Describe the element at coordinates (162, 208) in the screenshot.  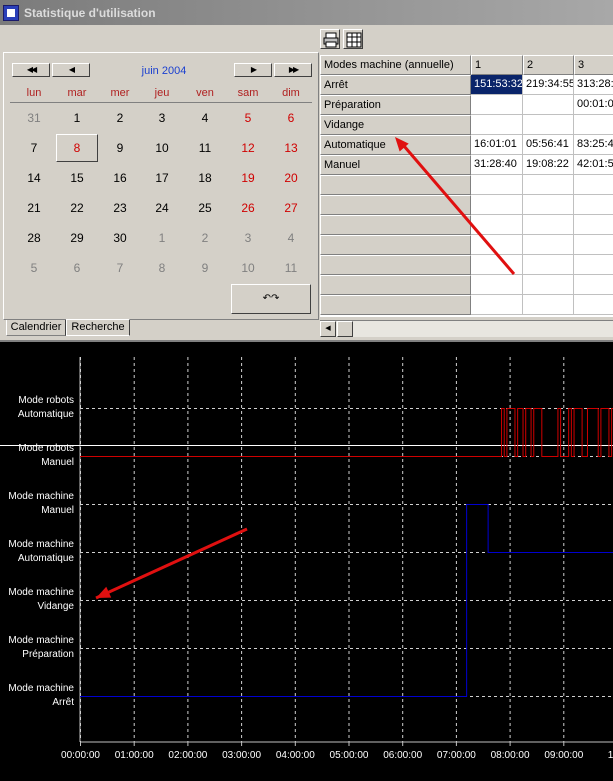
I see `calendar-day: 24` at that location.